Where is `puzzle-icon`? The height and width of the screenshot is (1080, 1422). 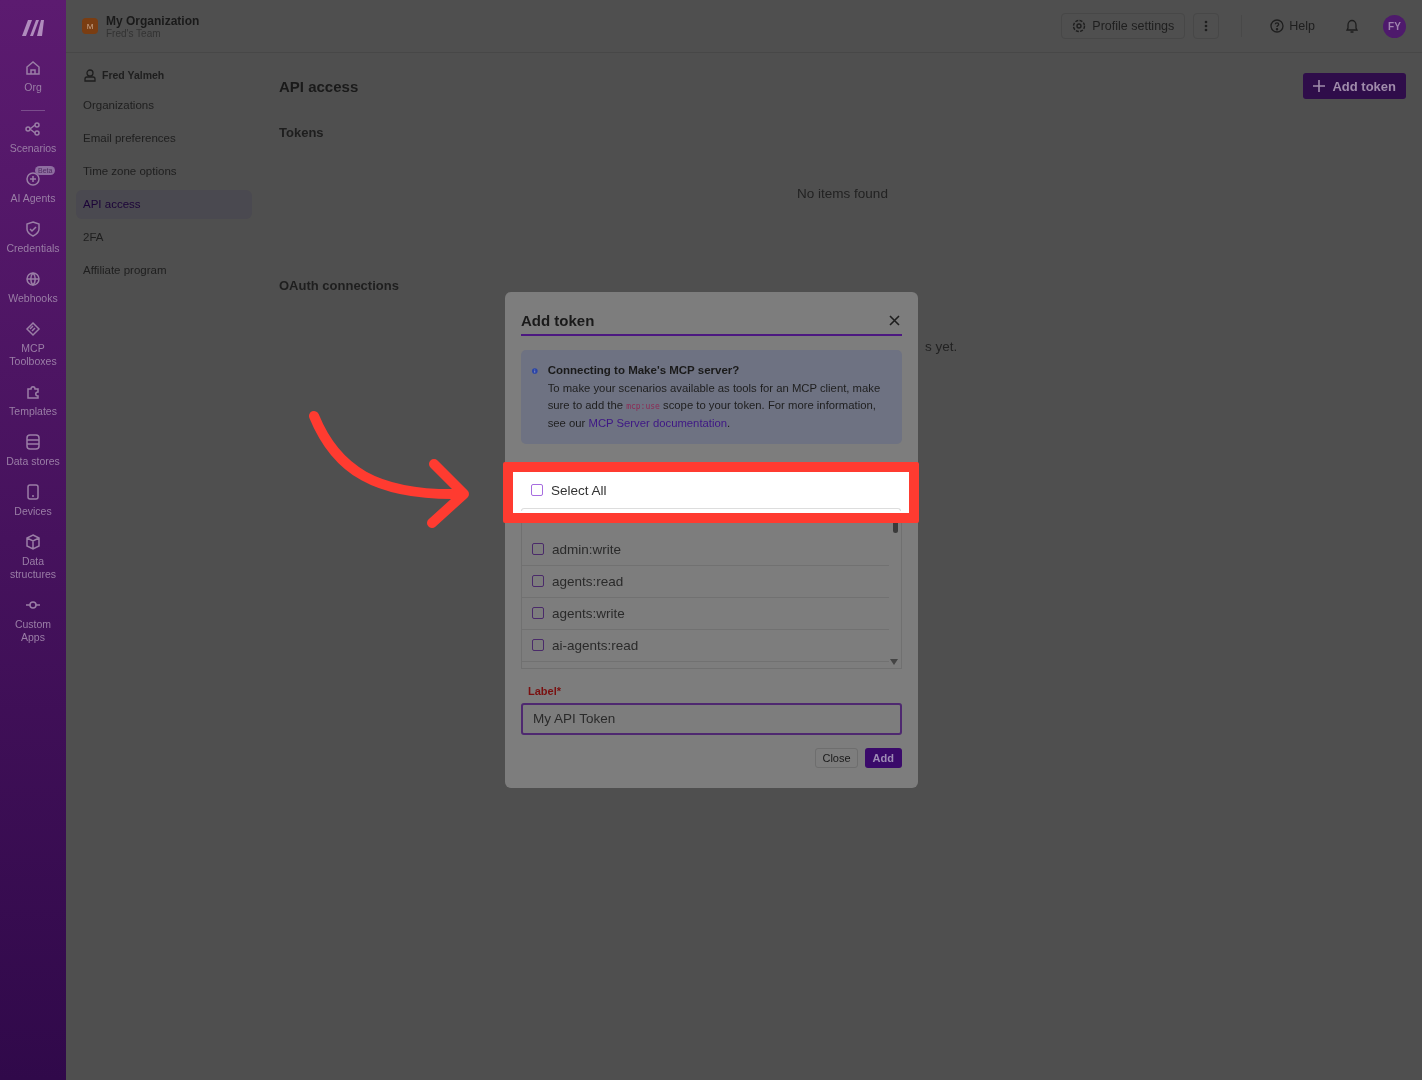 puzzle-icon is located at coordinates (33, 392).